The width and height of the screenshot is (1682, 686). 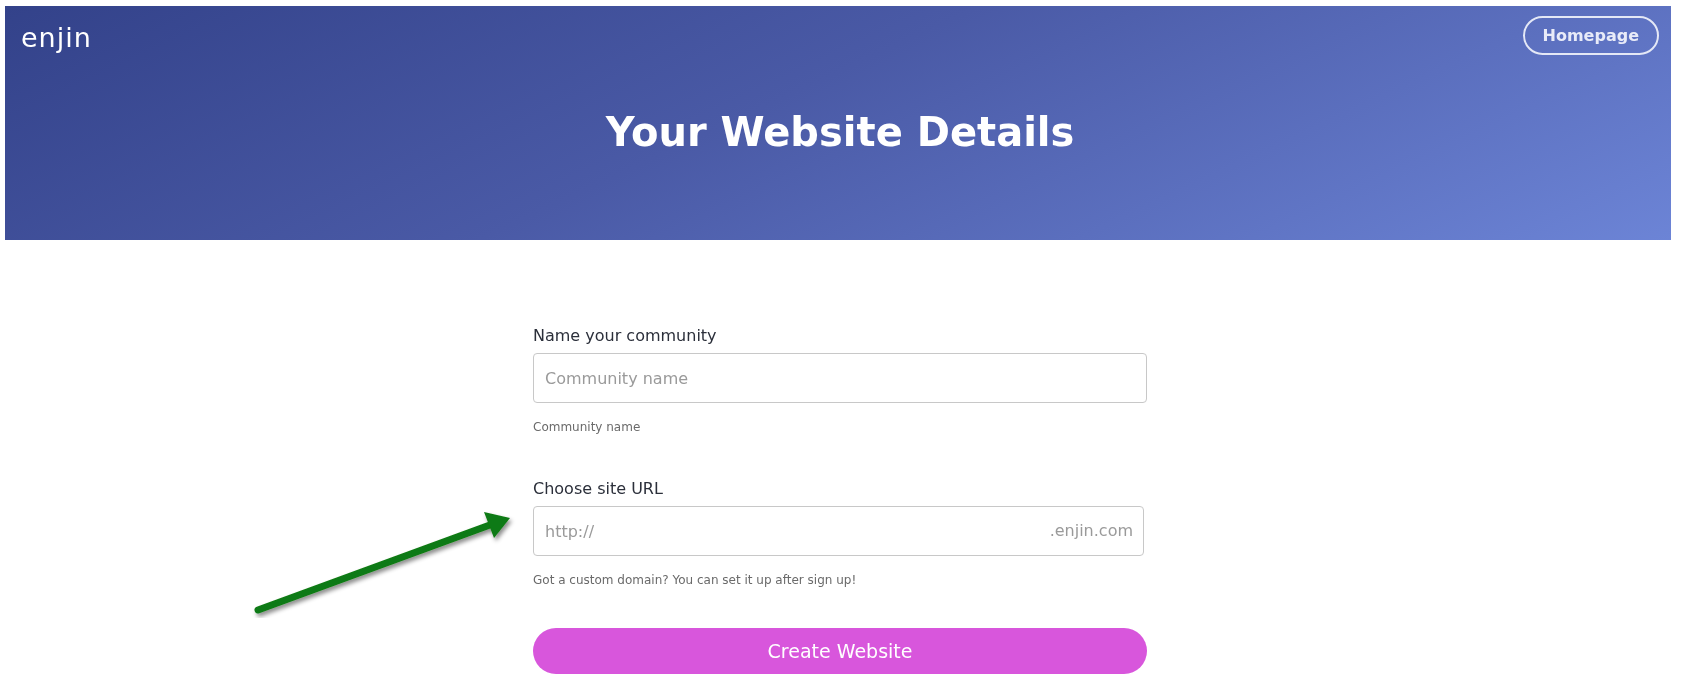 I want to click on page-title: Your Website Details, so click(x=840, y=132).